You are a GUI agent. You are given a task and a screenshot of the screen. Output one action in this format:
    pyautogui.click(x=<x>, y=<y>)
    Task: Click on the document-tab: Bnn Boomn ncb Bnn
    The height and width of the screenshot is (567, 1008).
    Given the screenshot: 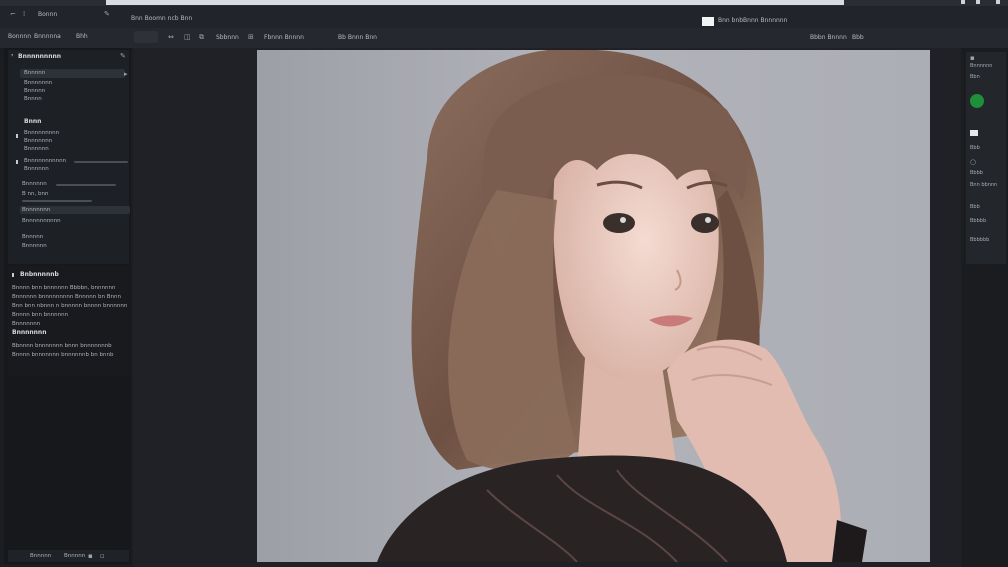 What is the action you would take?
    pyautogui.click(x=161, y=19)
    